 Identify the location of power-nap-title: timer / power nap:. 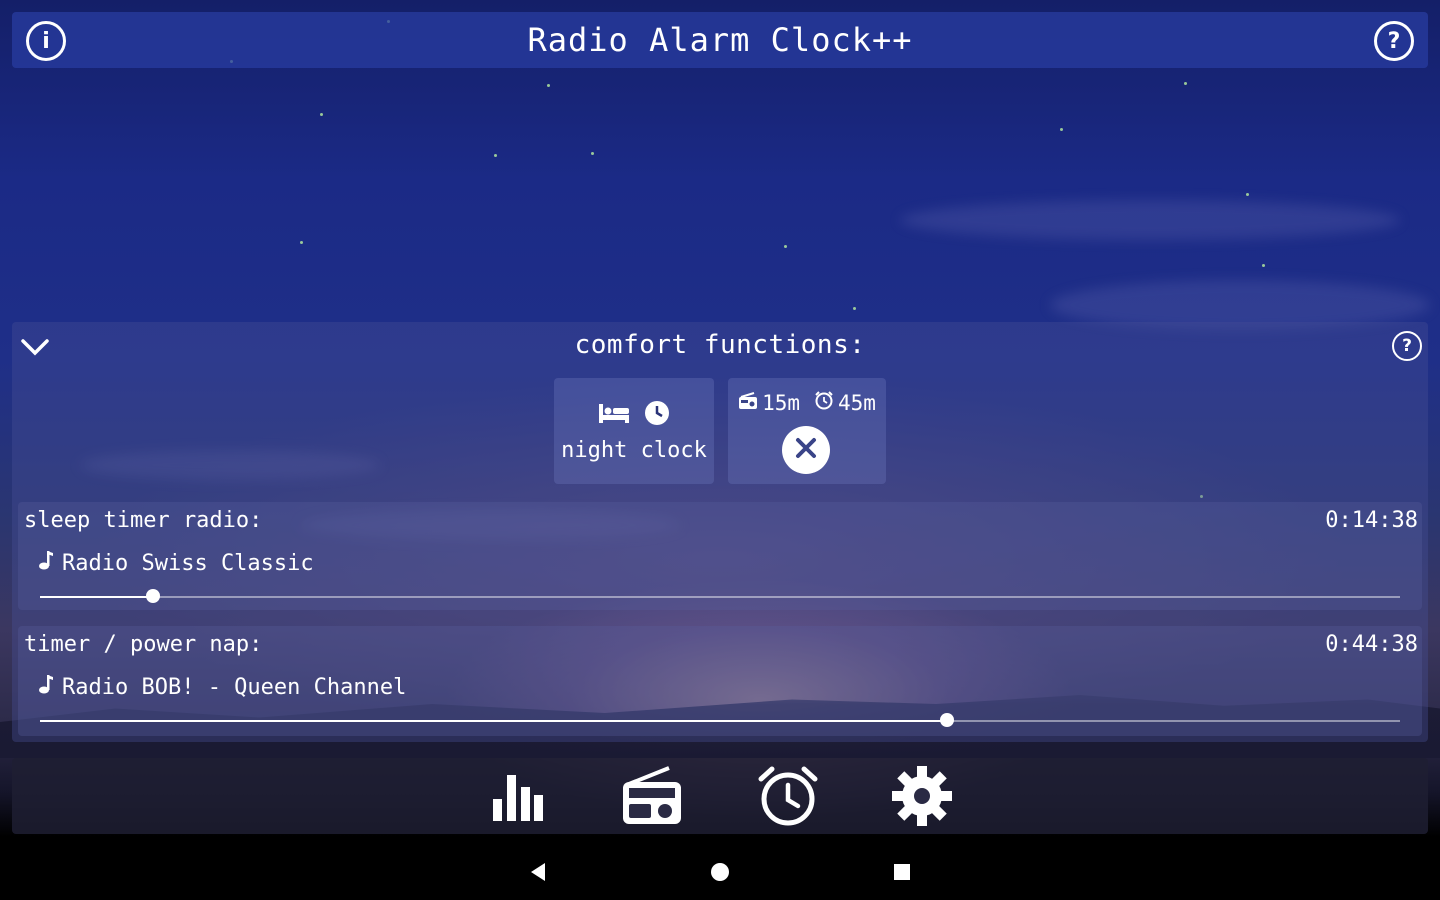
(143, 644).